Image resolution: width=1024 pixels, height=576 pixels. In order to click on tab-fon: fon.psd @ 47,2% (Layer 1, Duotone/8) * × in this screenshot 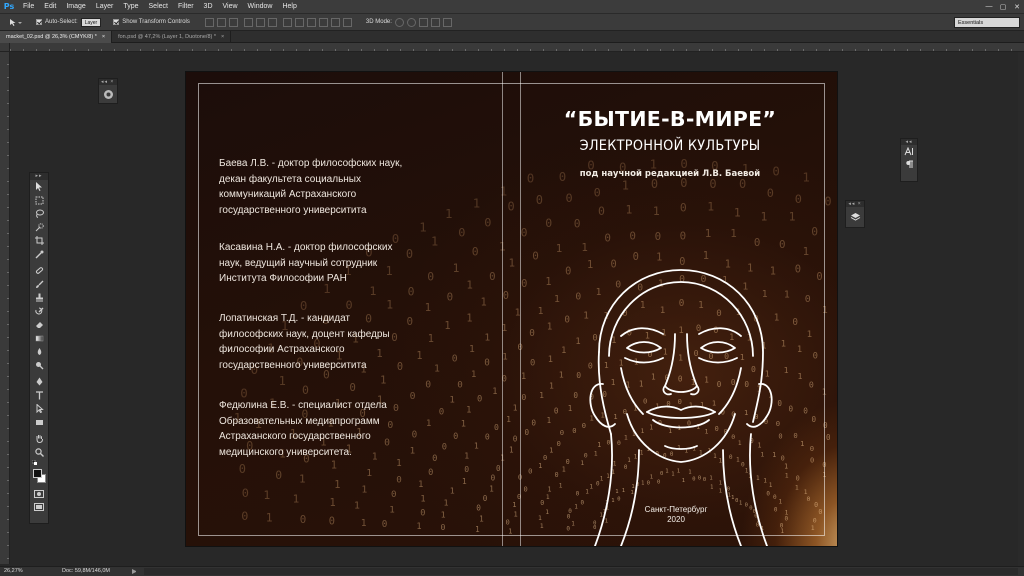, I will do `click(172, 37)`.